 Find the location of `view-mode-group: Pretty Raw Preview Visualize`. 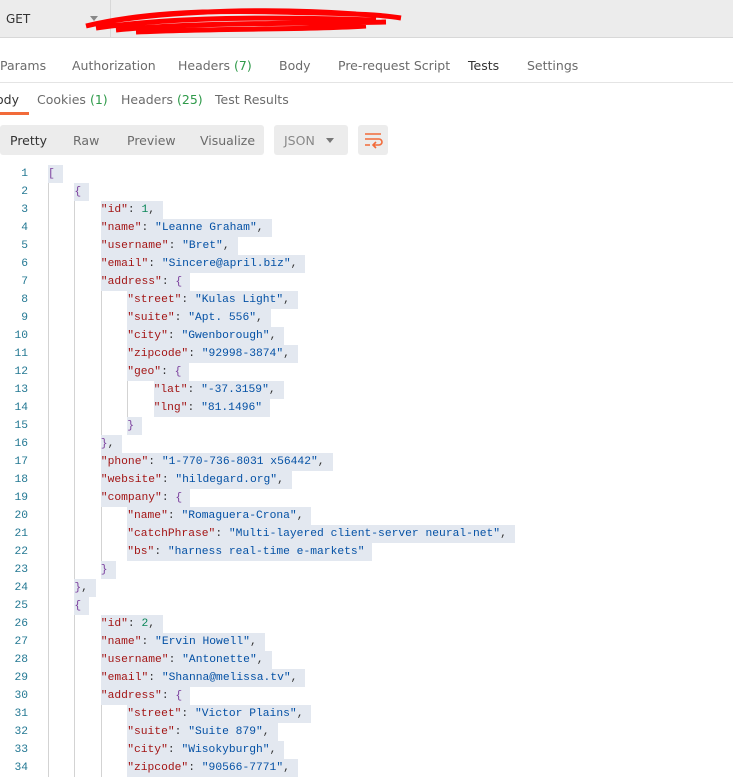

view-mode-group: Pretty Raw Preview Visualize is located at coordinates (132, 140).